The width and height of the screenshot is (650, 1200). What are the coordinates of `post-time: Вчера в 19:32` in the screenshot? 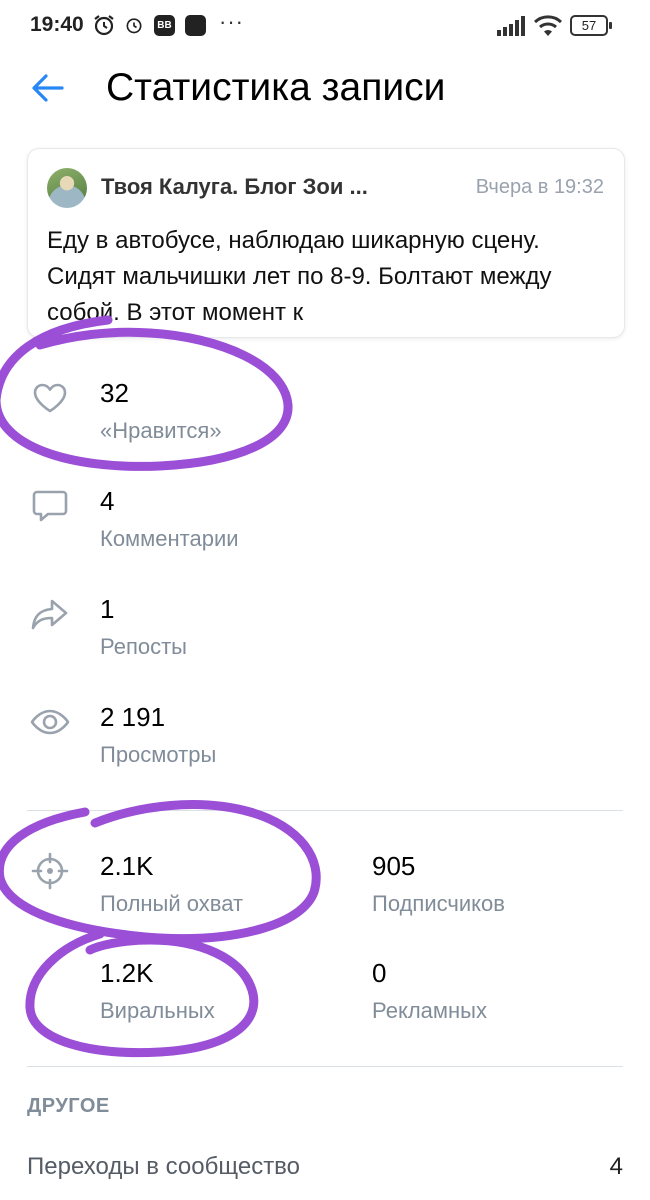 It's located at (539, 187).